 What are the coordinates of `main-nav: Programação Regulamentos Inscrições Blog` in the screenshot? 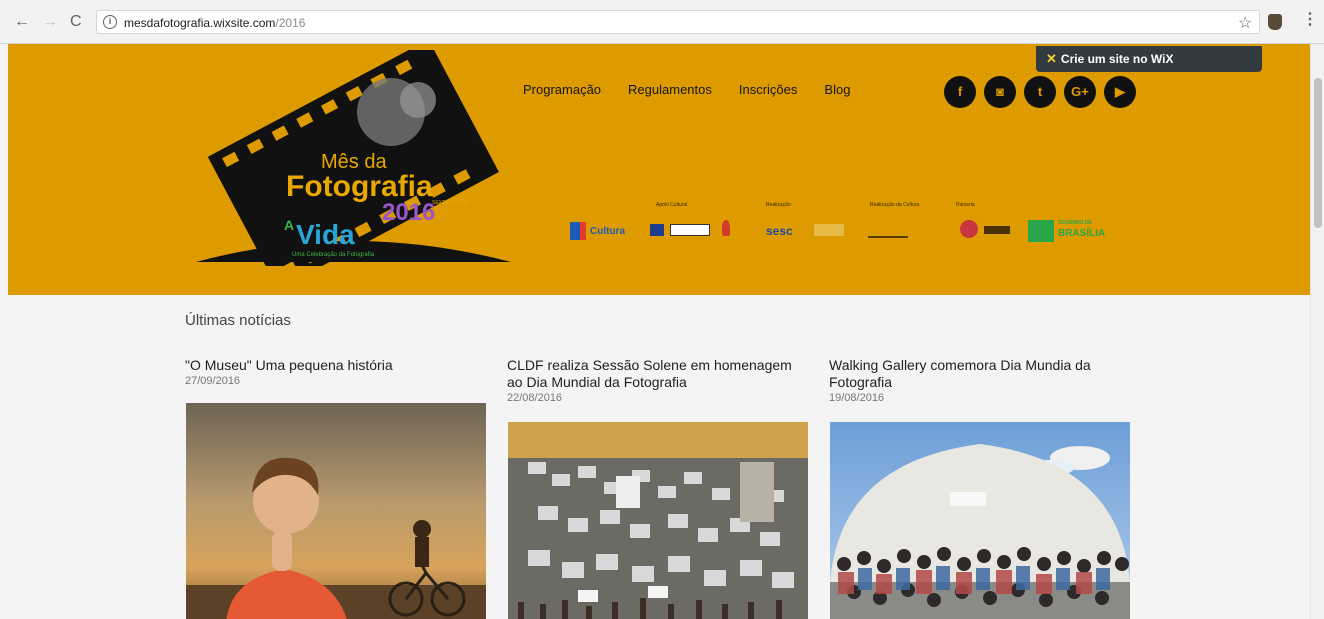 It's located at (686, 92).